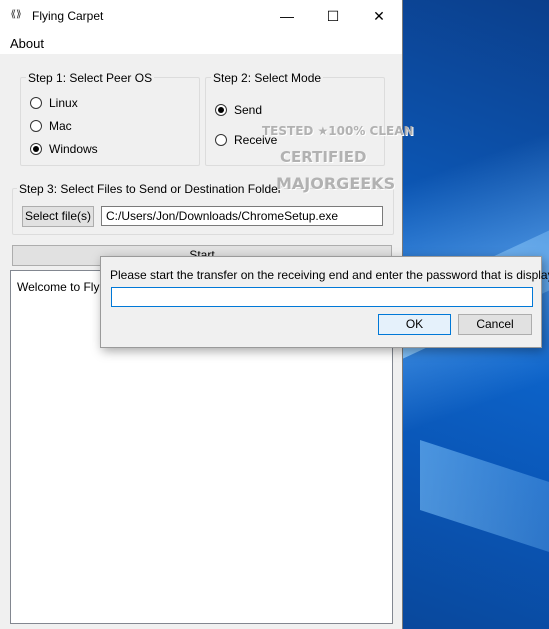  I want to click on radio-mac: Mac, so click(51, 126).